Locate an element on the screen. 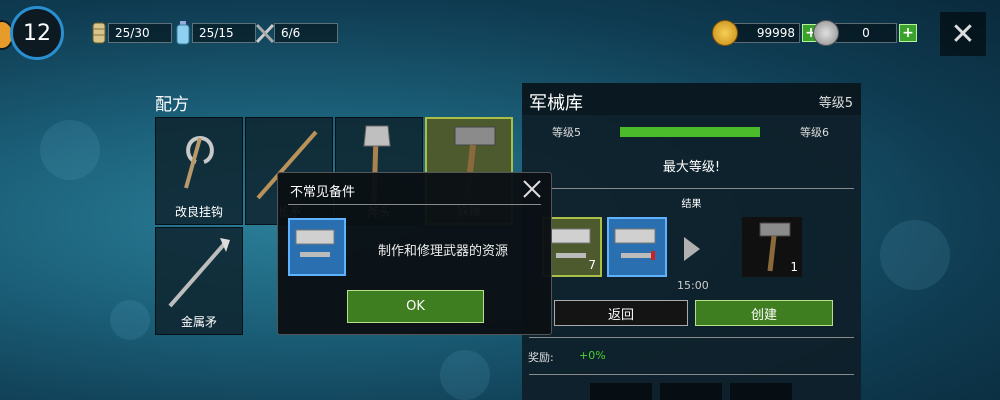 The image size is (1000, 400). result-count: 1 is located at coordinates (794, 267).